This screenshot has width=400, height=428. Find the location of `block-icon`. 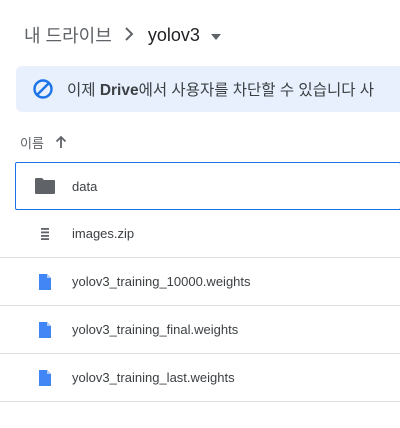

block-icon is located at coordinates (43, 89).